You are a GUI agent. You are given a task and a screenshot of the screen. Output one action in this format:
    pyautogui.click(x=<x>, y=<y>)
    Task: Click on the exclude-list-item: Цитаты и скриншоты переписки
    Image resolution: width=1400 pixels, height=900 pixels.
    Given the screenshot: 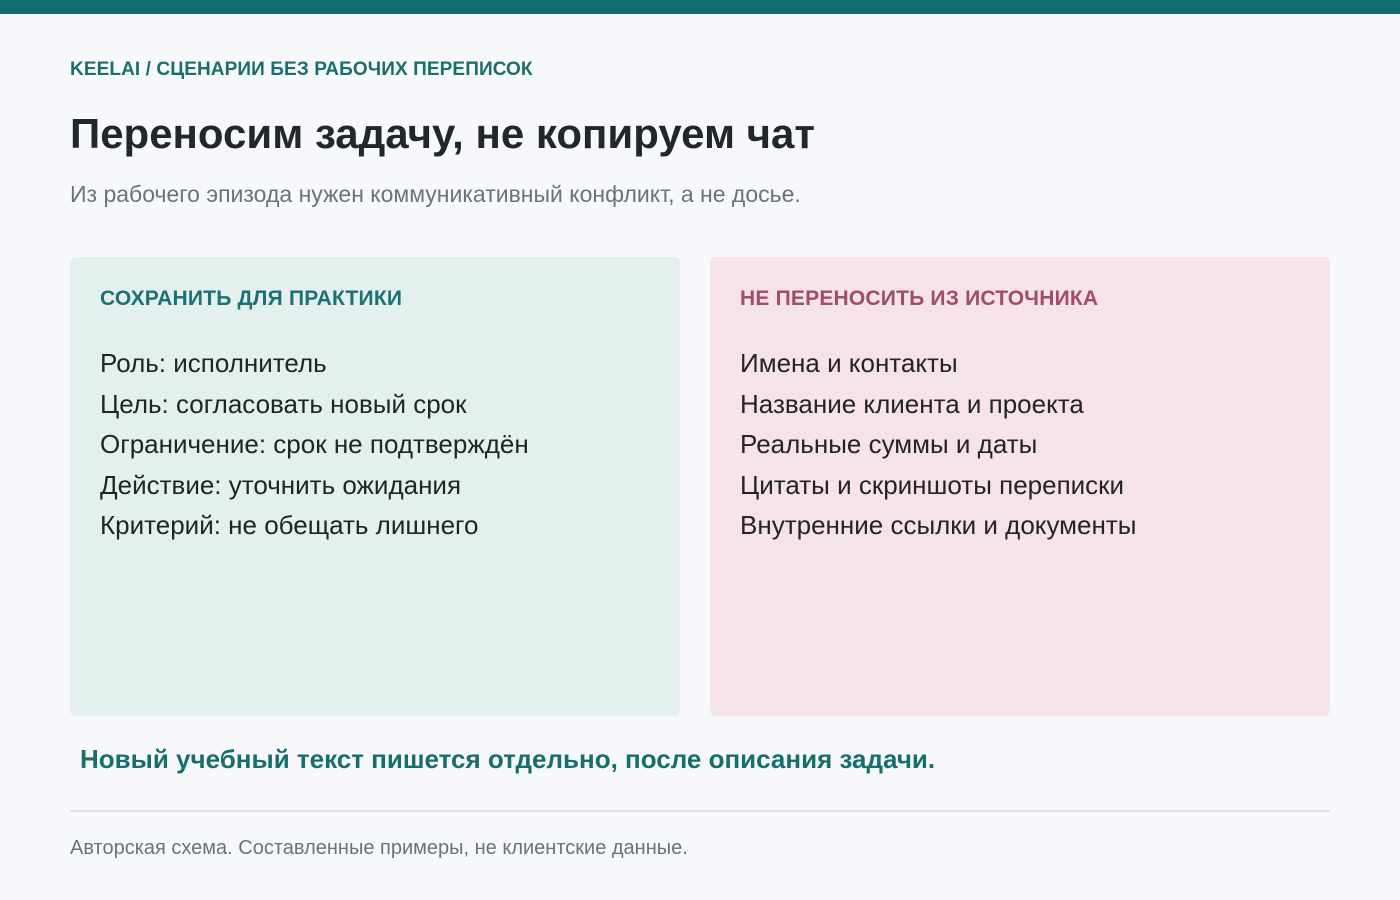 What is the action you would take?
    pyautogui.click(x=932, y=484)
    